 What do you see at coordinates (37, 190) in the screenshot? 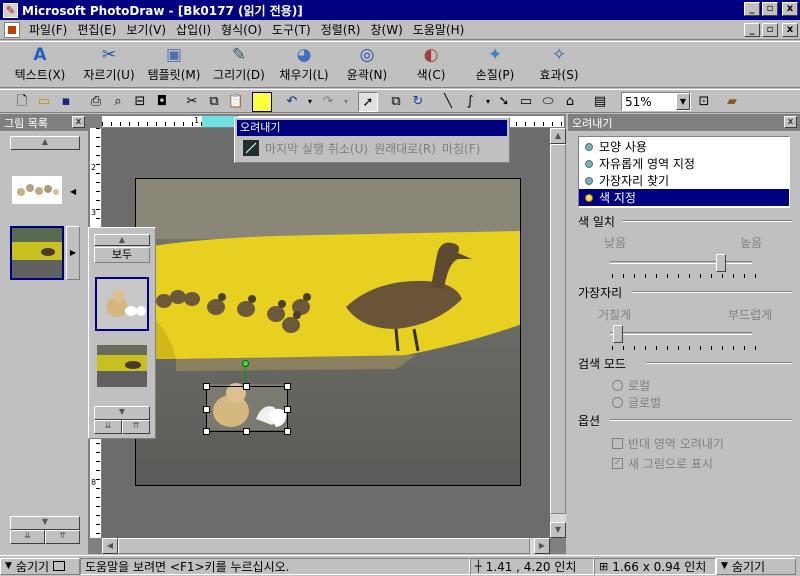
I see `thumbnail-chicks` at bounding box center [37, 190].